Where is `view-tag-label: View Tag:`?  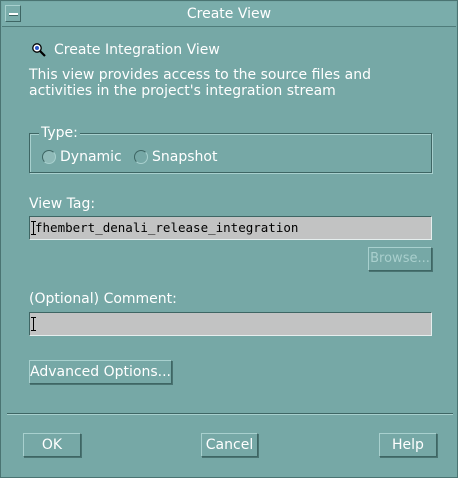 view-tag-label: View Tag: is located at coordinates (62, 204).